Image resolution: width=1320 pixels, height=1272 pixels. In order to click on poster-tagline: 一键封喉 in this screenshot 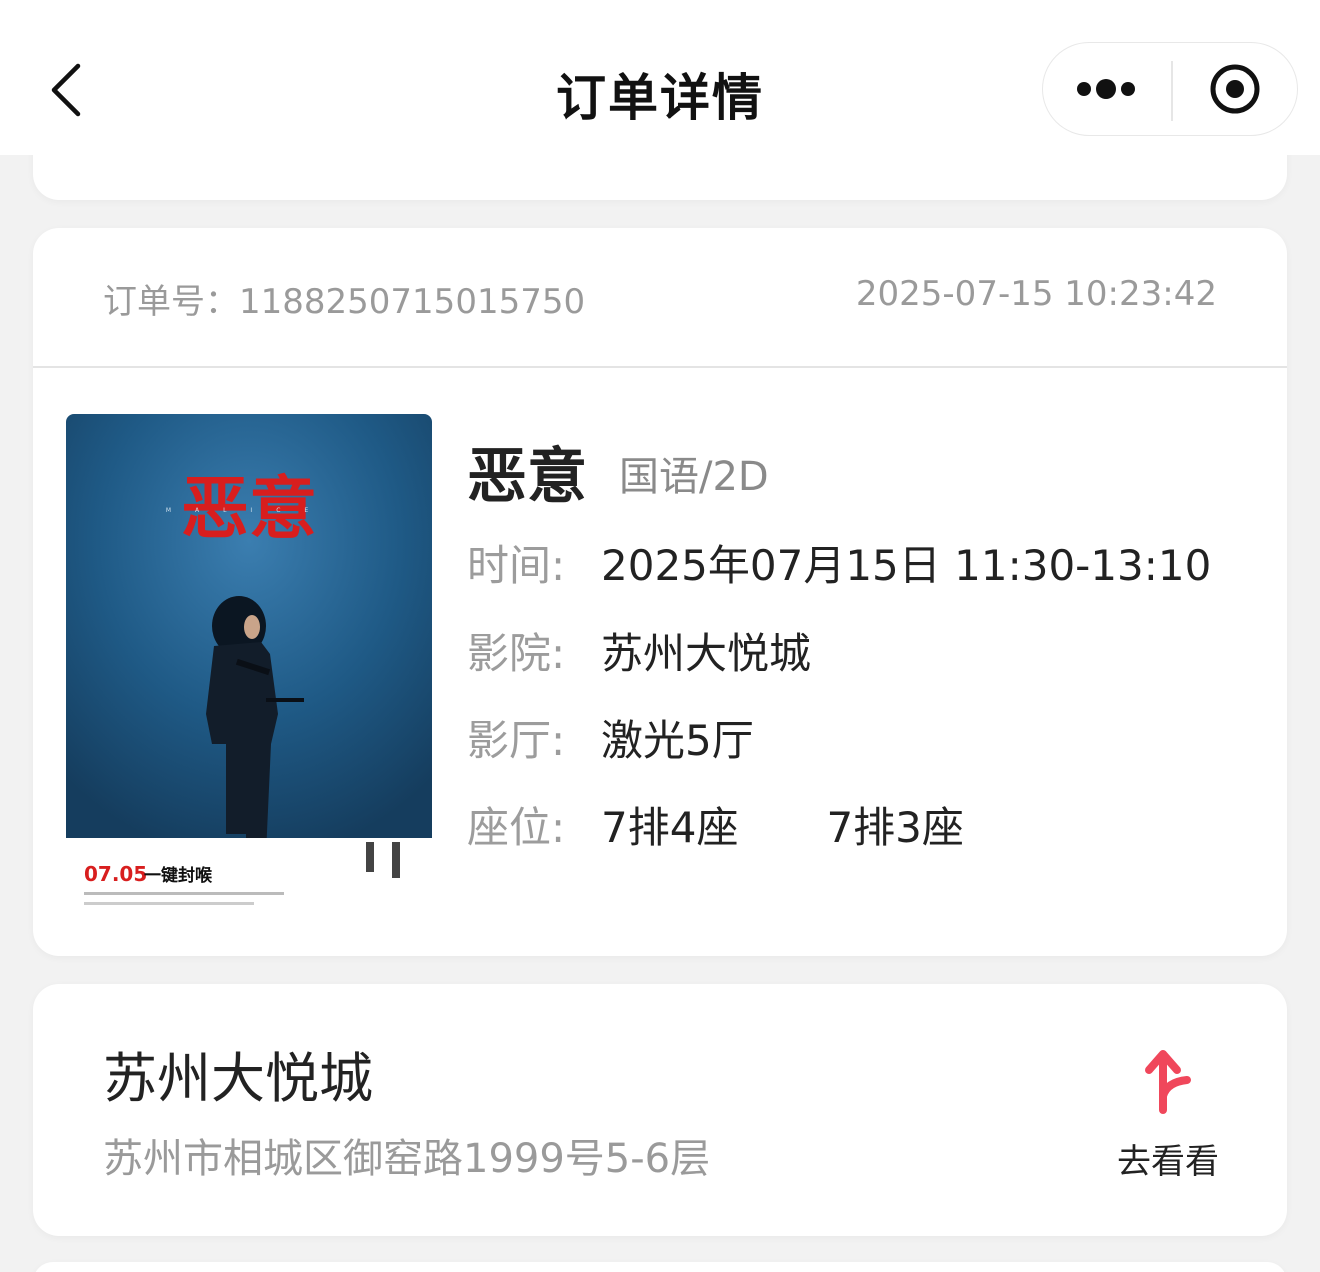, I will do `click(178, 875)`.